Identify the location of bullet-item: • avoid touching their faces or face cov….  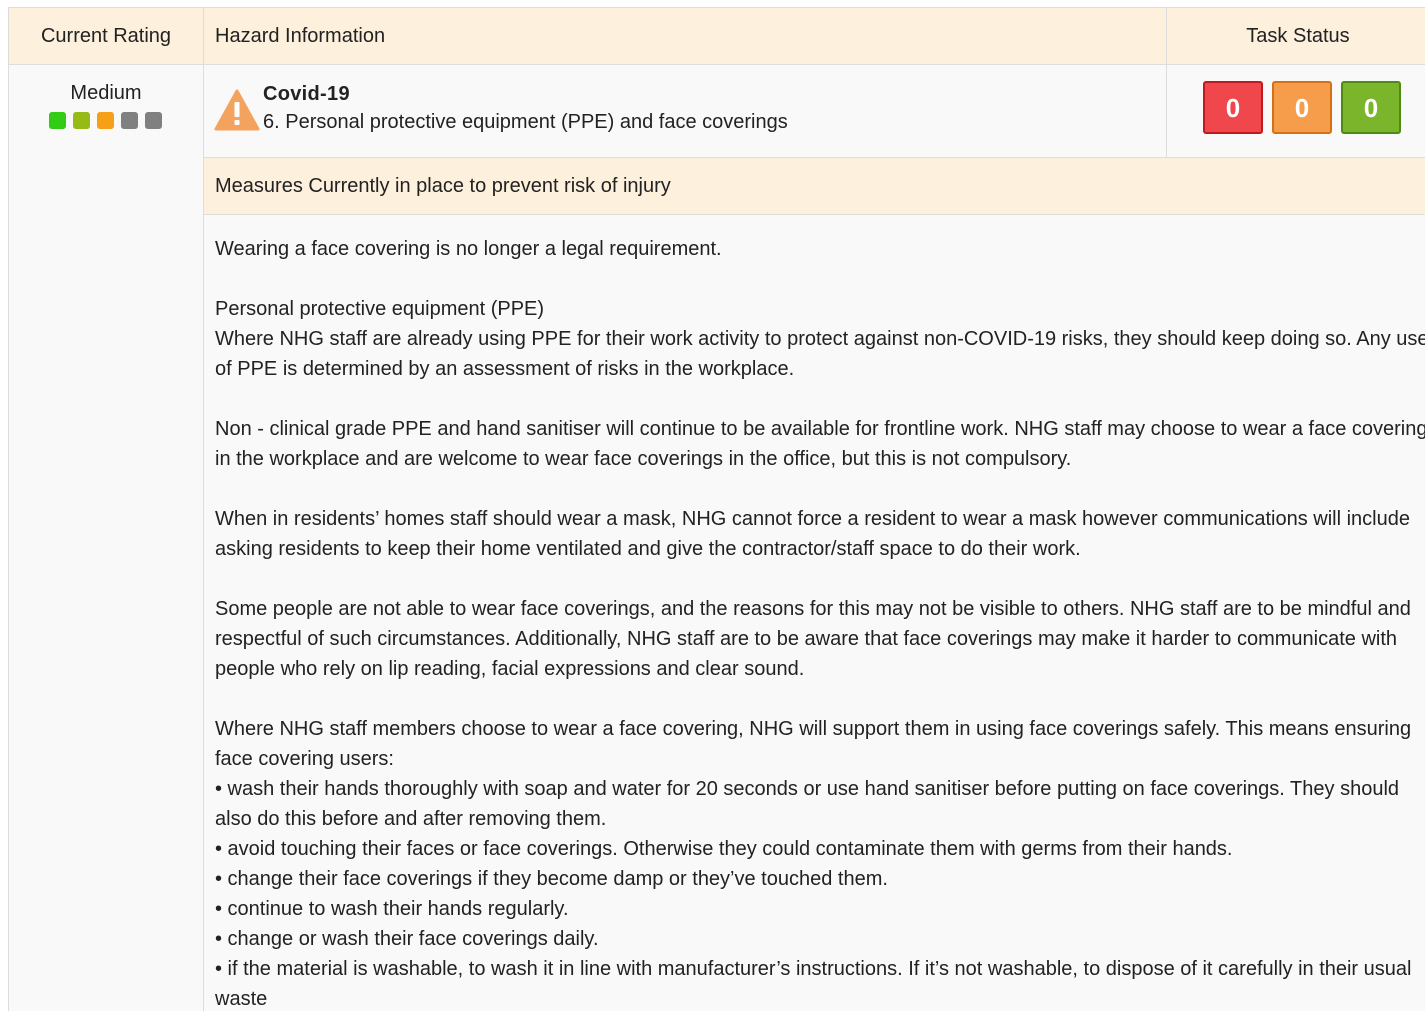
(724, 849).